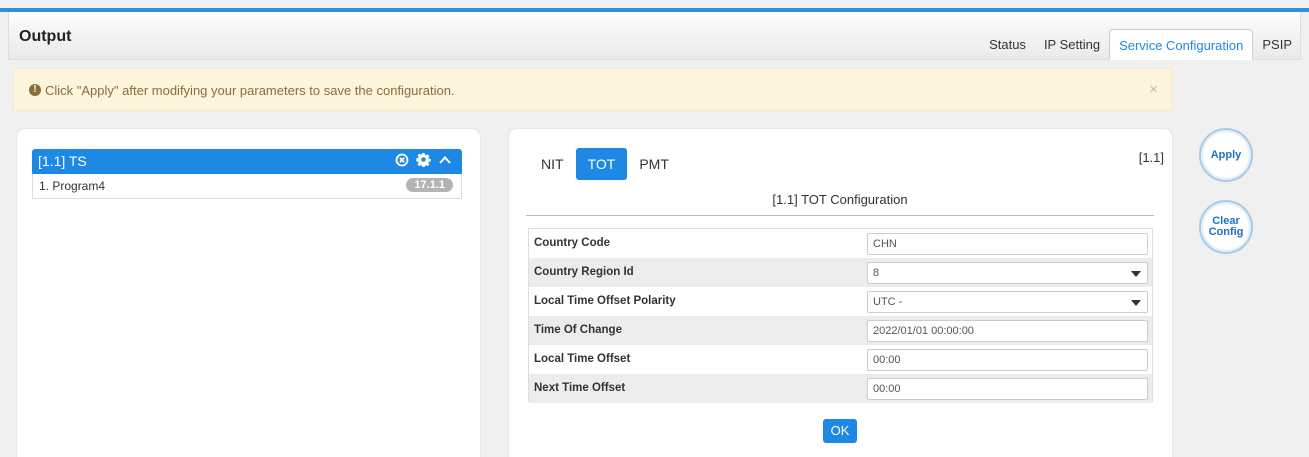 Image resolution: width=1309 pixels, height=457 pixels. What do you see at coordinates (1151, 157) in the screenshot?
I see `panel-tag: [1.1]` at bounding box center [1151, 157].